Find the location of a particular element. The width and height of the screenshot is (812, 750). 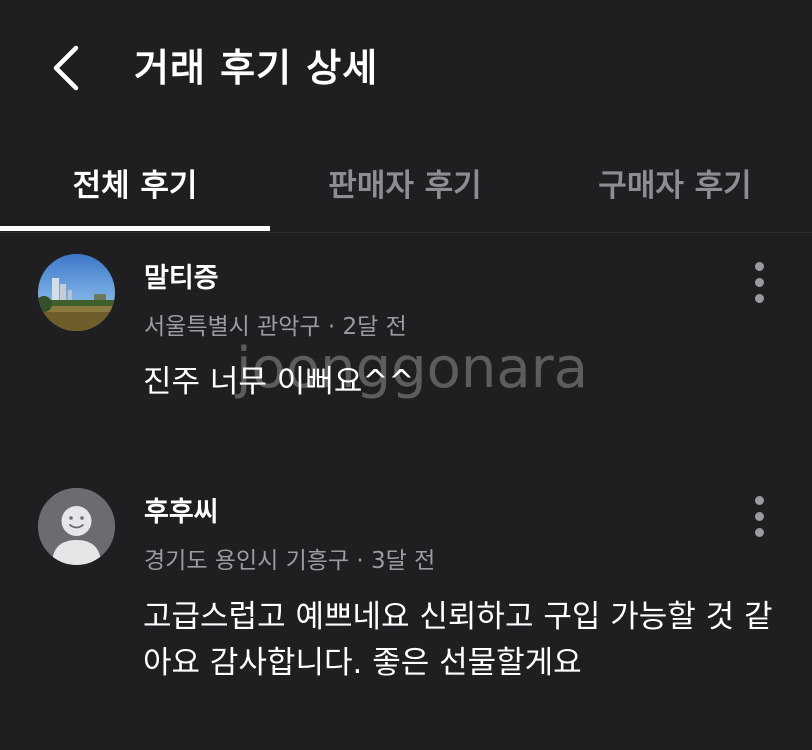

chevron-left-icon is located at coordinates (66, 68).